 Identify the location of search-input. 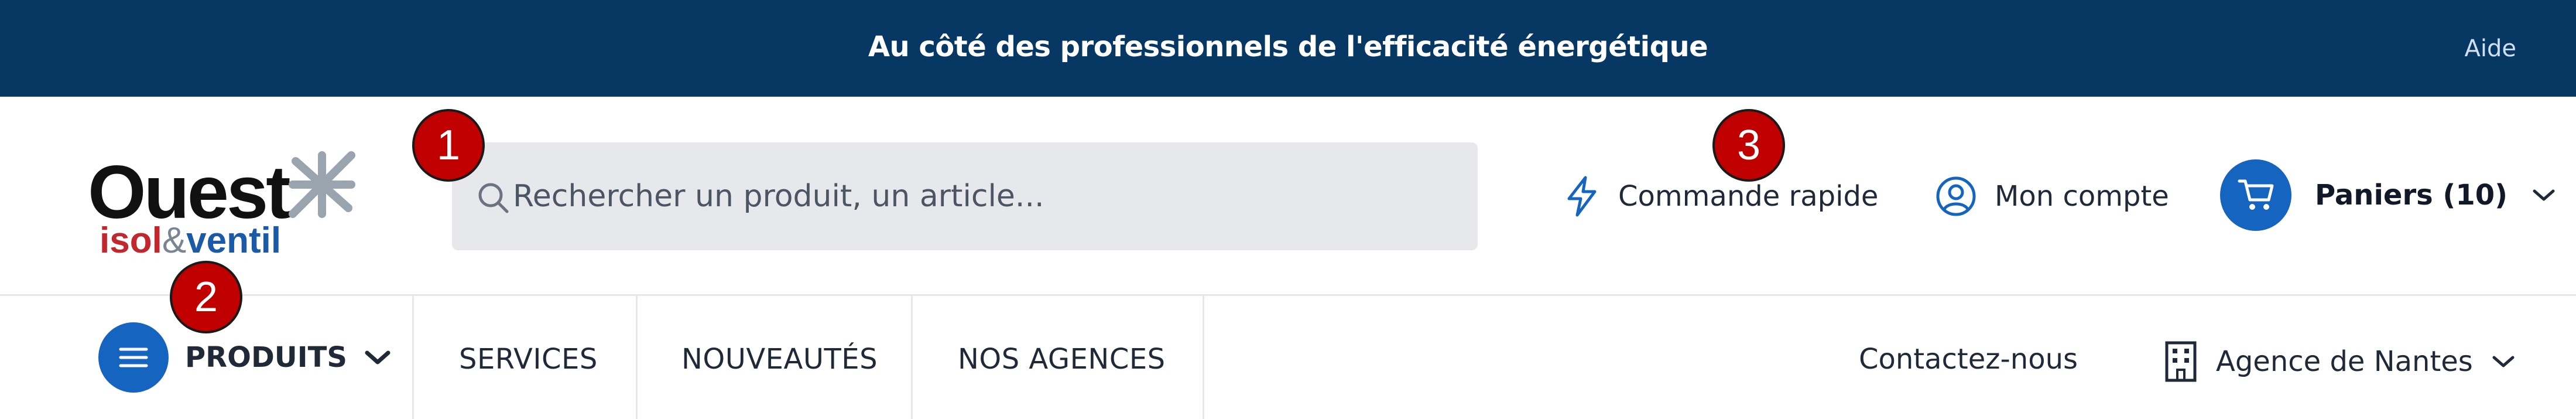
(981, 196).